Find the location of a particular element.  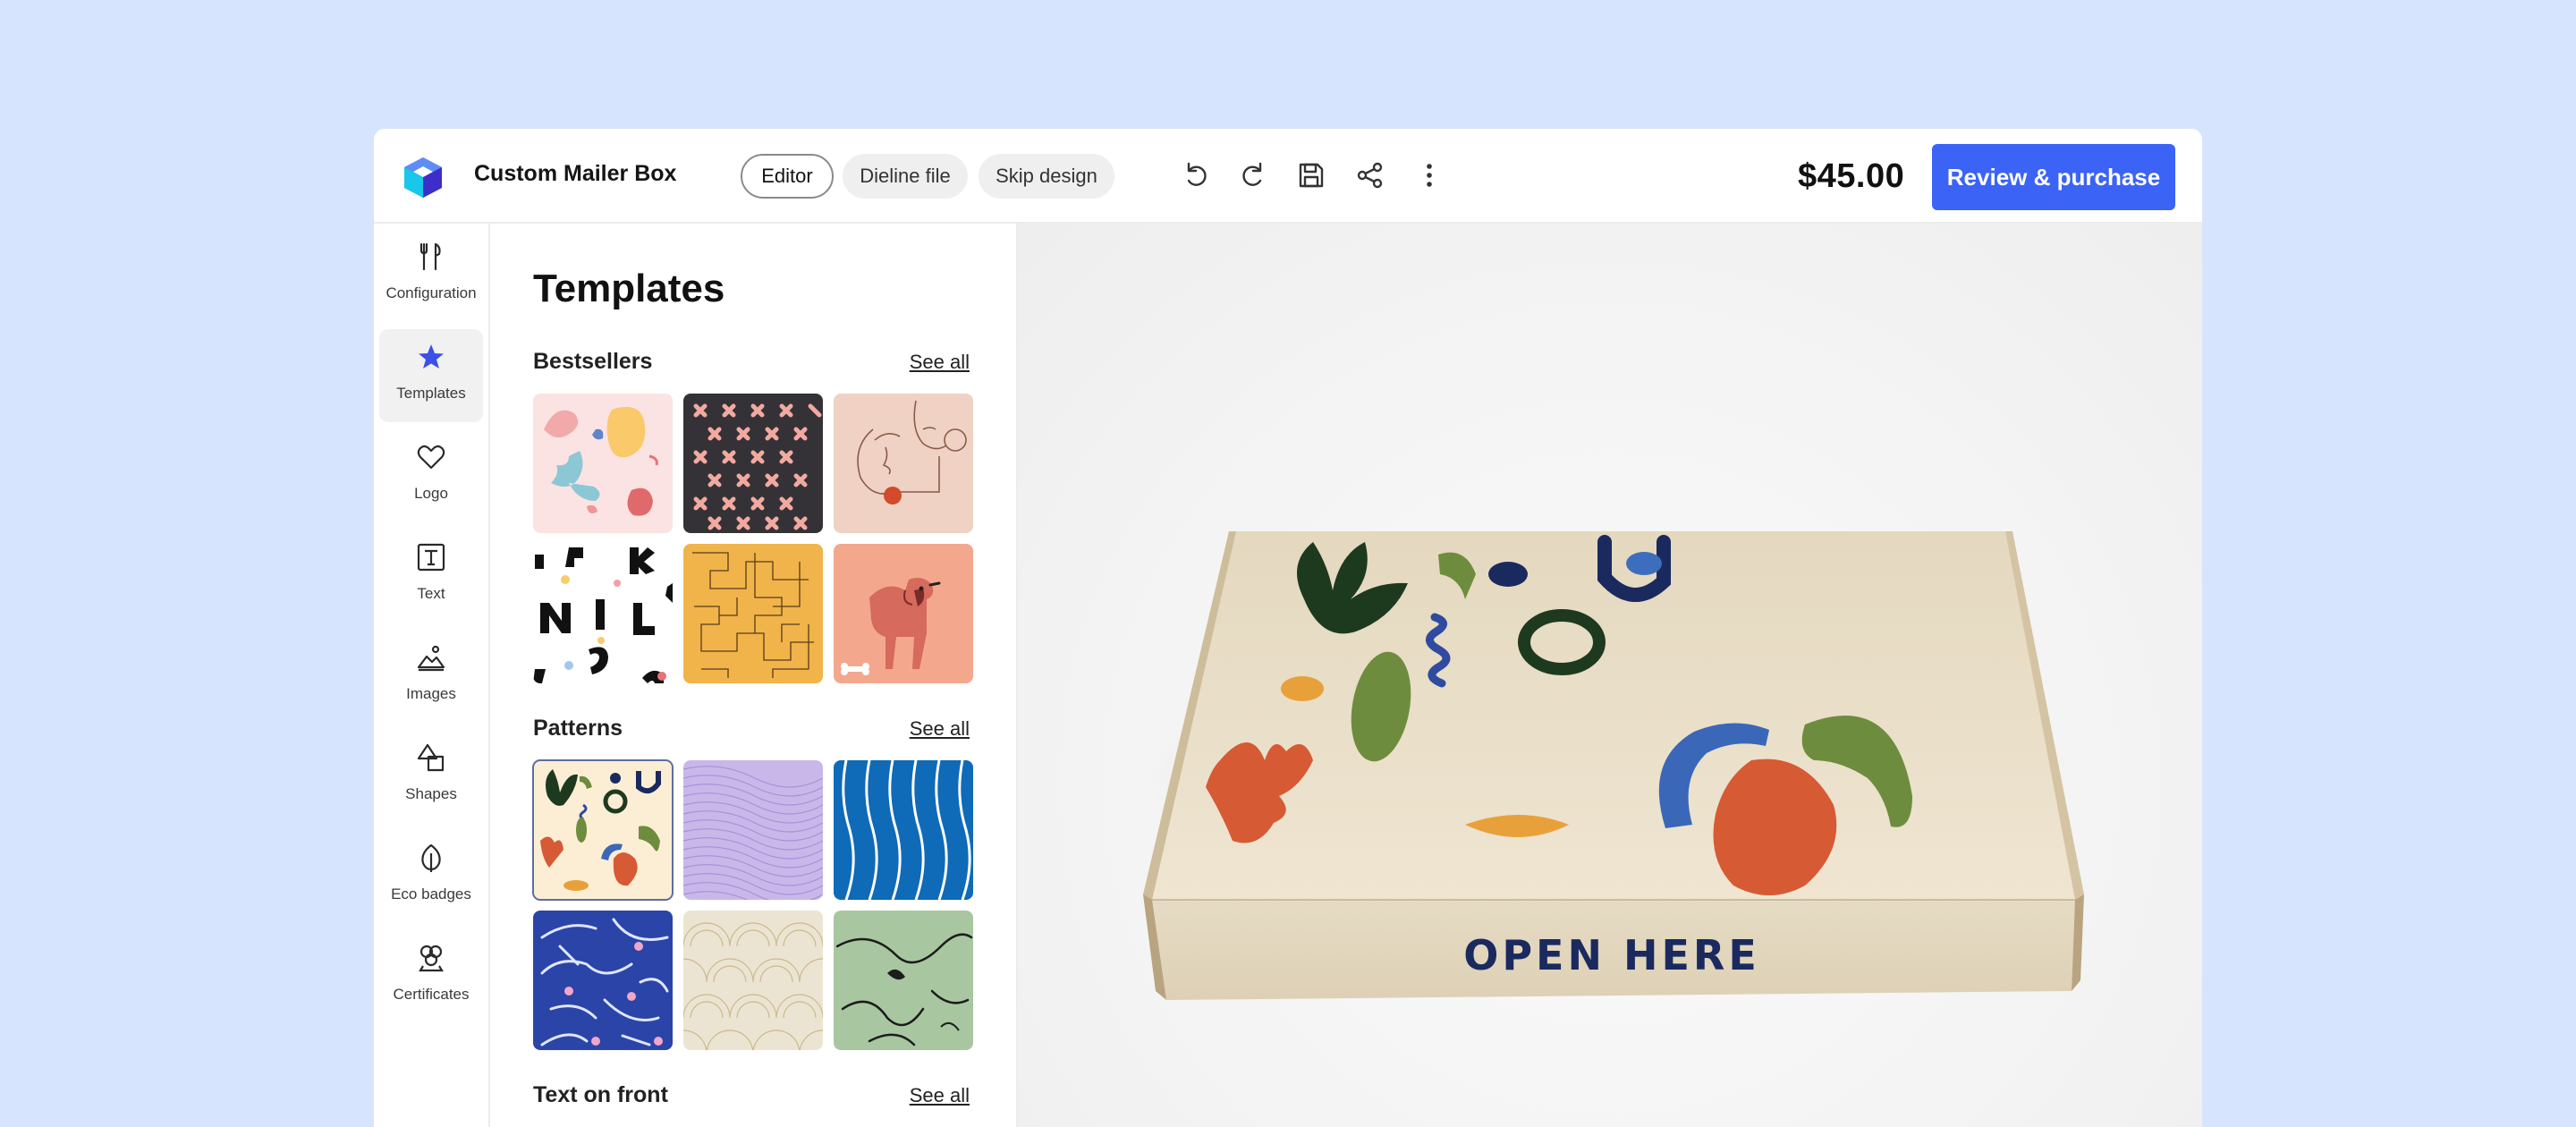

rail-label-templates: Templates is located at coordinates (431, 393).